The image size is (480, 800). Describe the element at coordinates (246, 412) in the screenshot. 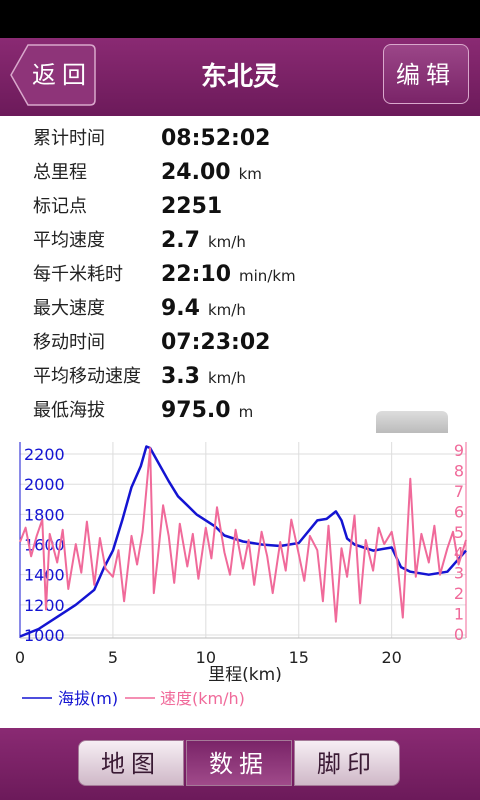

I see `stat-unit: m` at that location.